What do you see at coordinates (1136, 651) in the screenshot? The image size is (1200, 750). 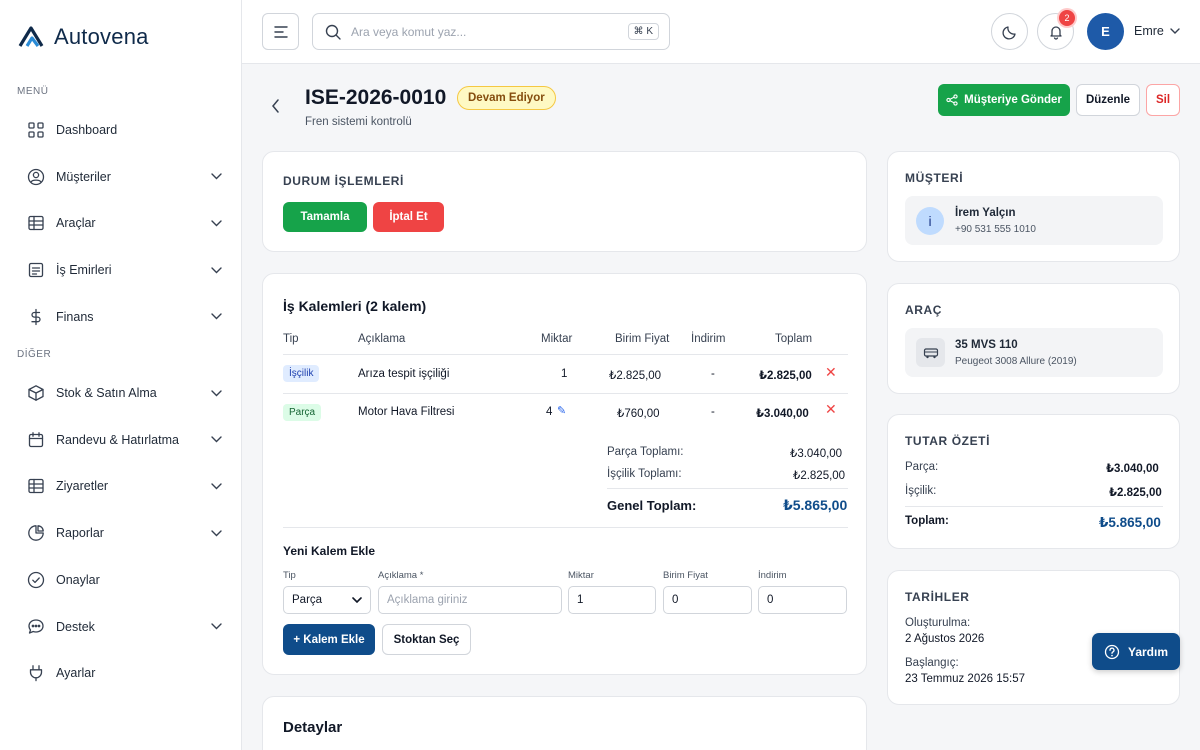 I see `help-button: Yardım` at bounding box center [1136, 651].